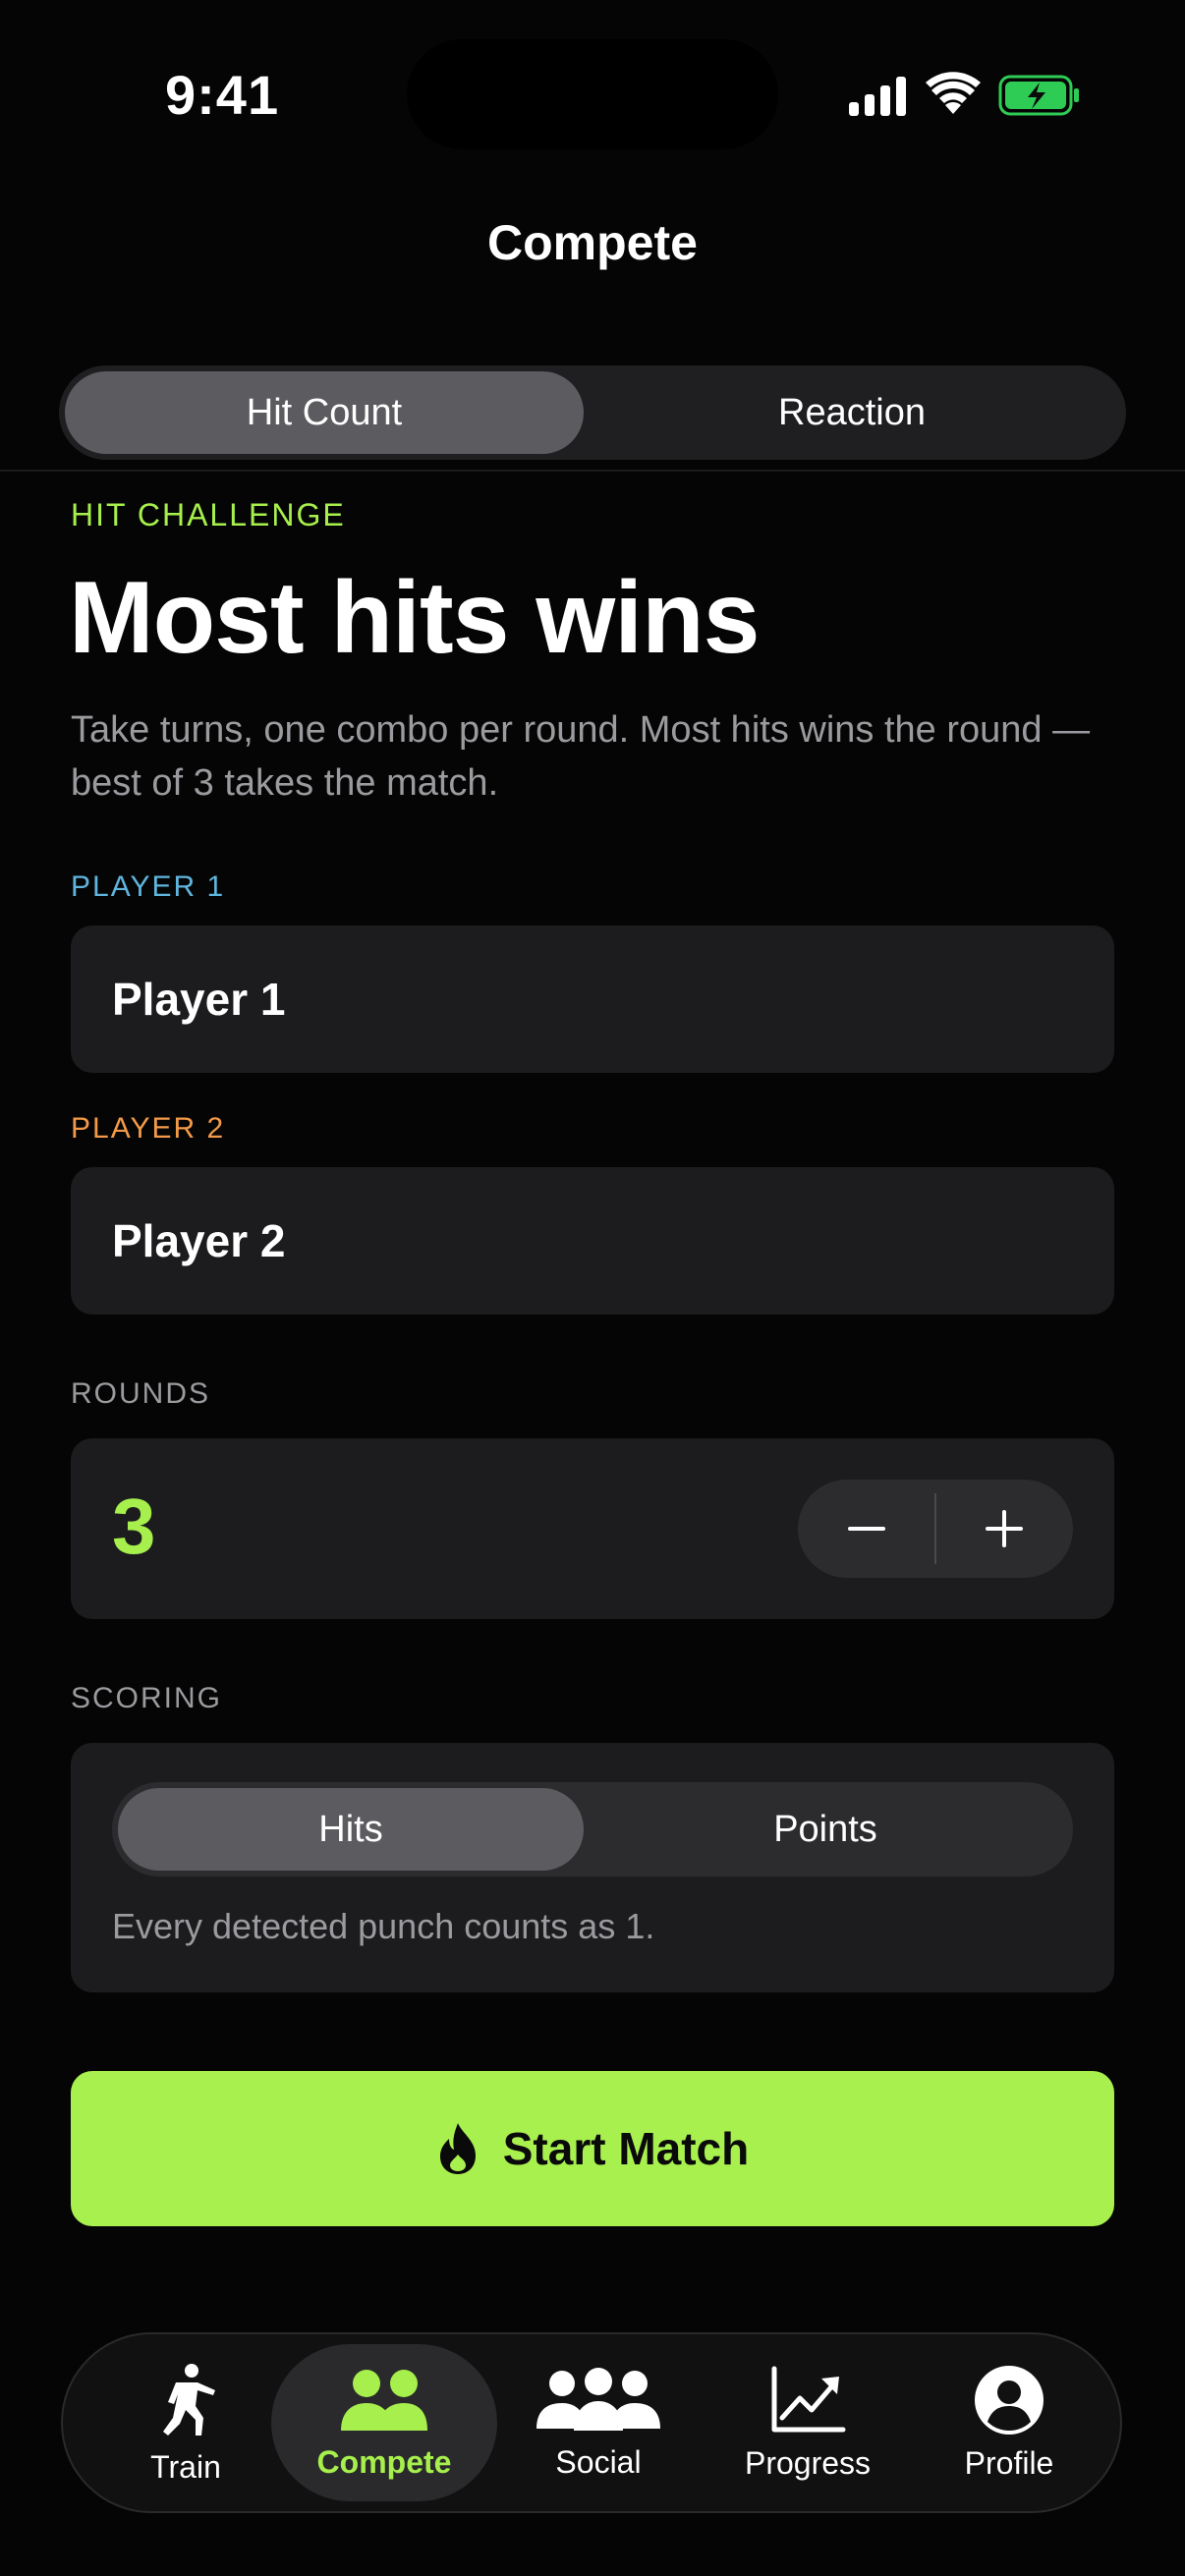 This screenshot has width=1185, height=2576. What do you see at coordinates (598, 2461) in the screenshot?
I see `tab-social-label: Social` at bounding box center [598, 2461].